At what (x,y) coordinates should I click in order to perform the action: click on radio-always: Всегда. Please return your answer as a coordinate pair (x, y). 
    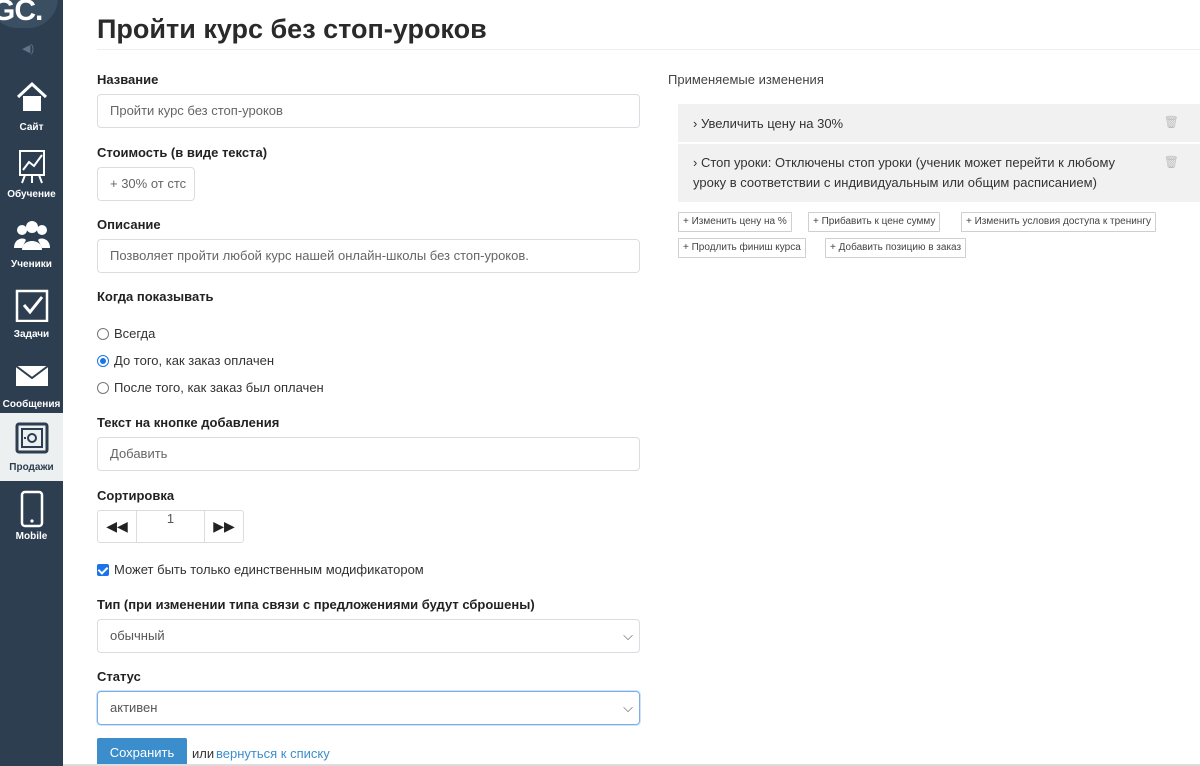
    Looking at the image, I should click on (126, 333).